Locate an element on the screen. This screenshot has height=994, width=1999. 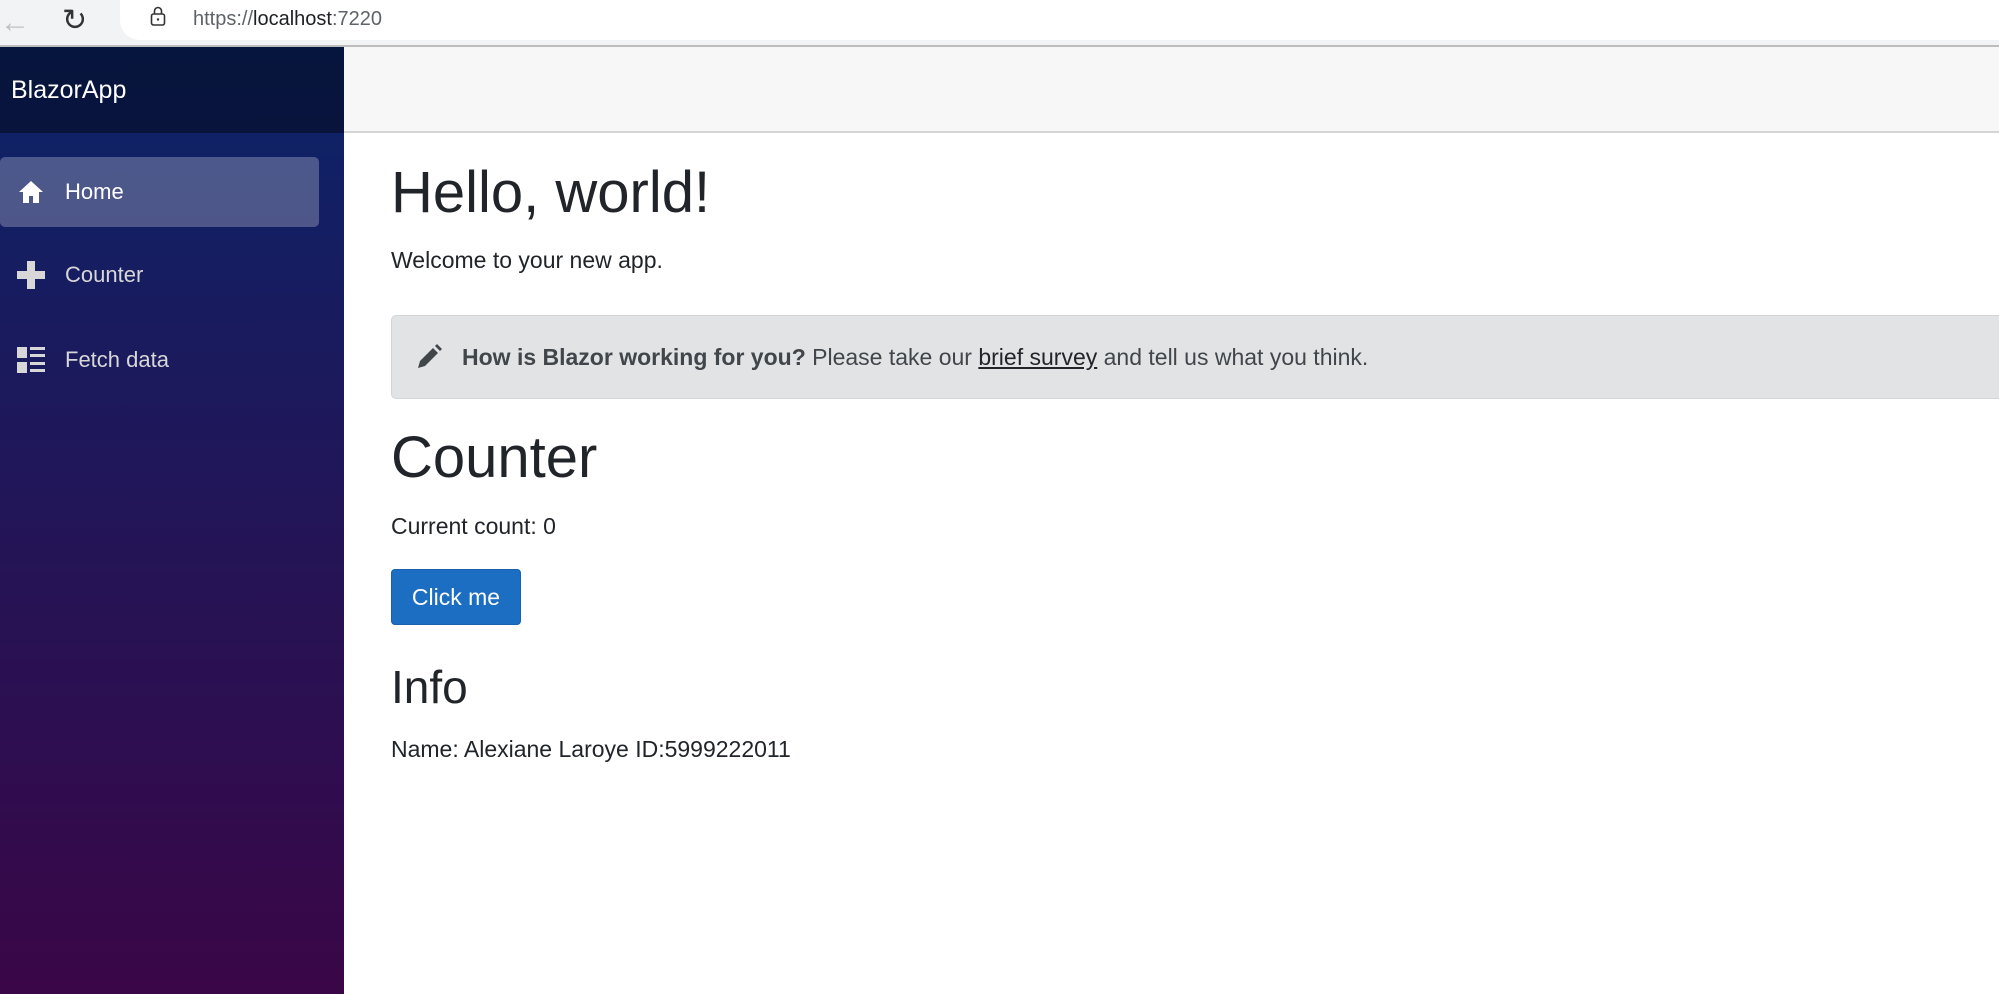
survey-pre: Please take our is located at coordinates (892, 356).